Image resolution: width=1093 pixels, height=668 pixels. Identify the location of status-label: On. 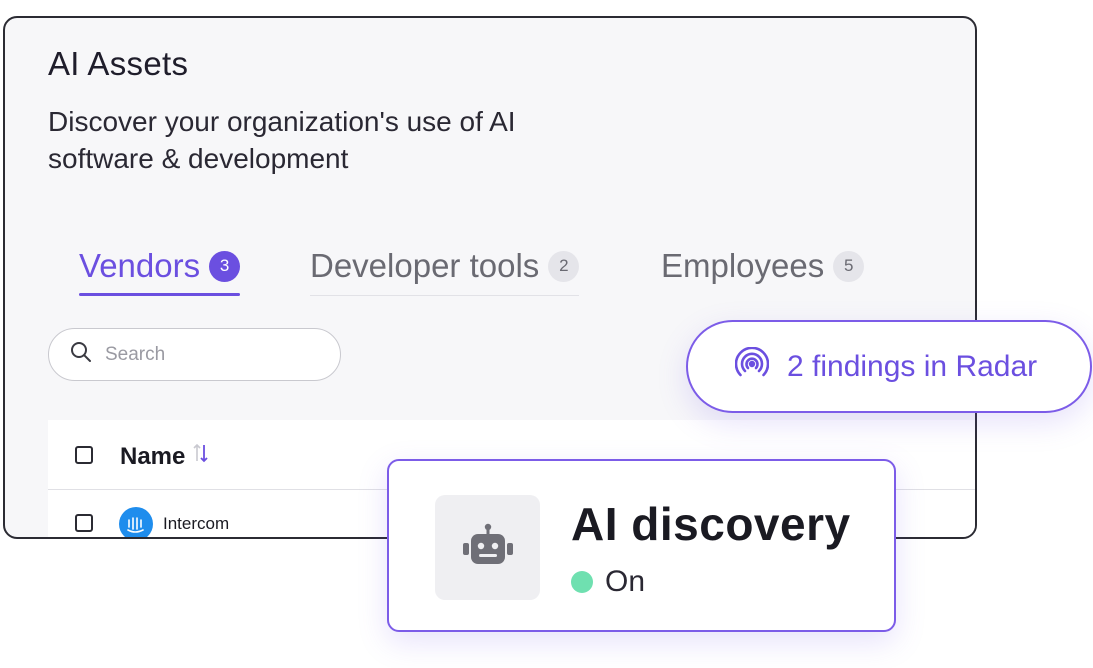
(625, 581).